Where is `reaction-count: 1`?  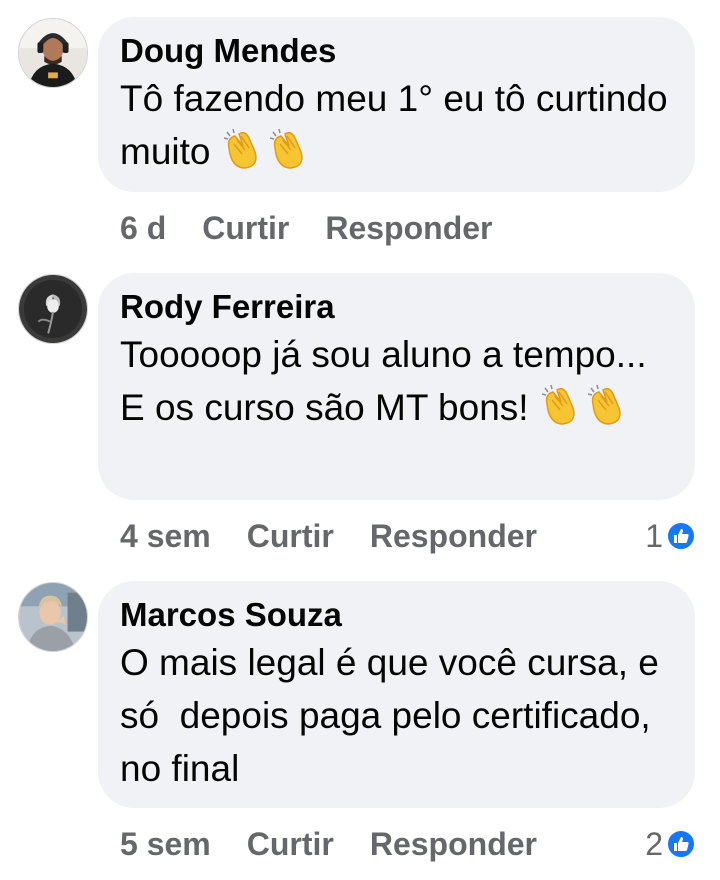
reaction-count: 1 is located at coordinates (670, 536).